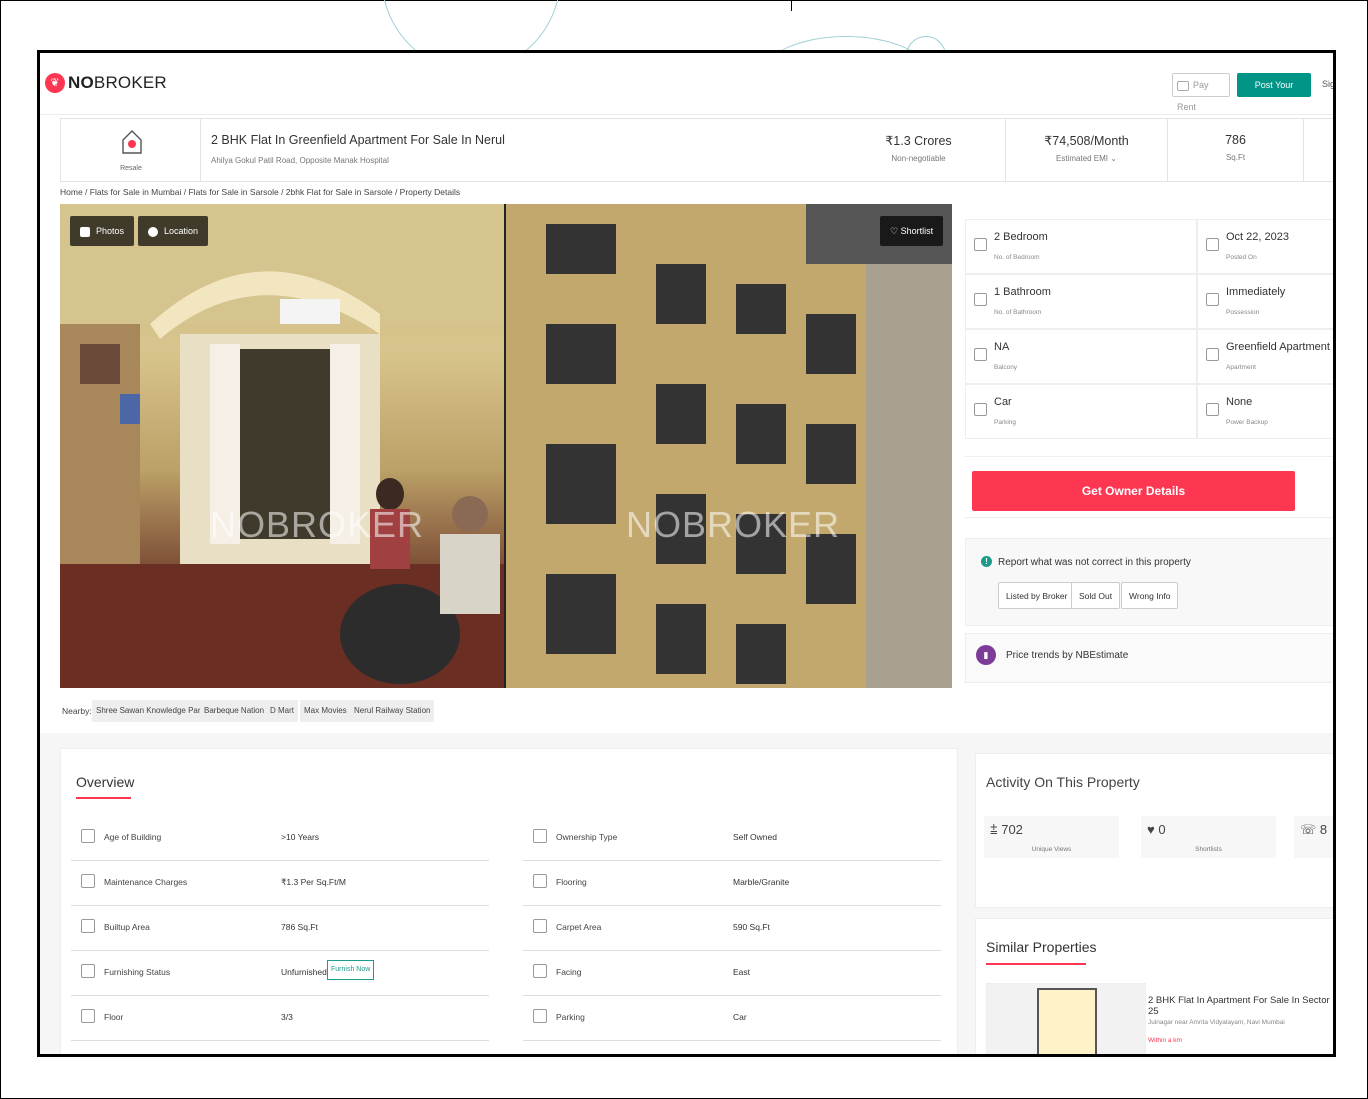  Describe the element at coordinates (105, 782) in the screenshot. I see `overview-title: Overview` at that location.